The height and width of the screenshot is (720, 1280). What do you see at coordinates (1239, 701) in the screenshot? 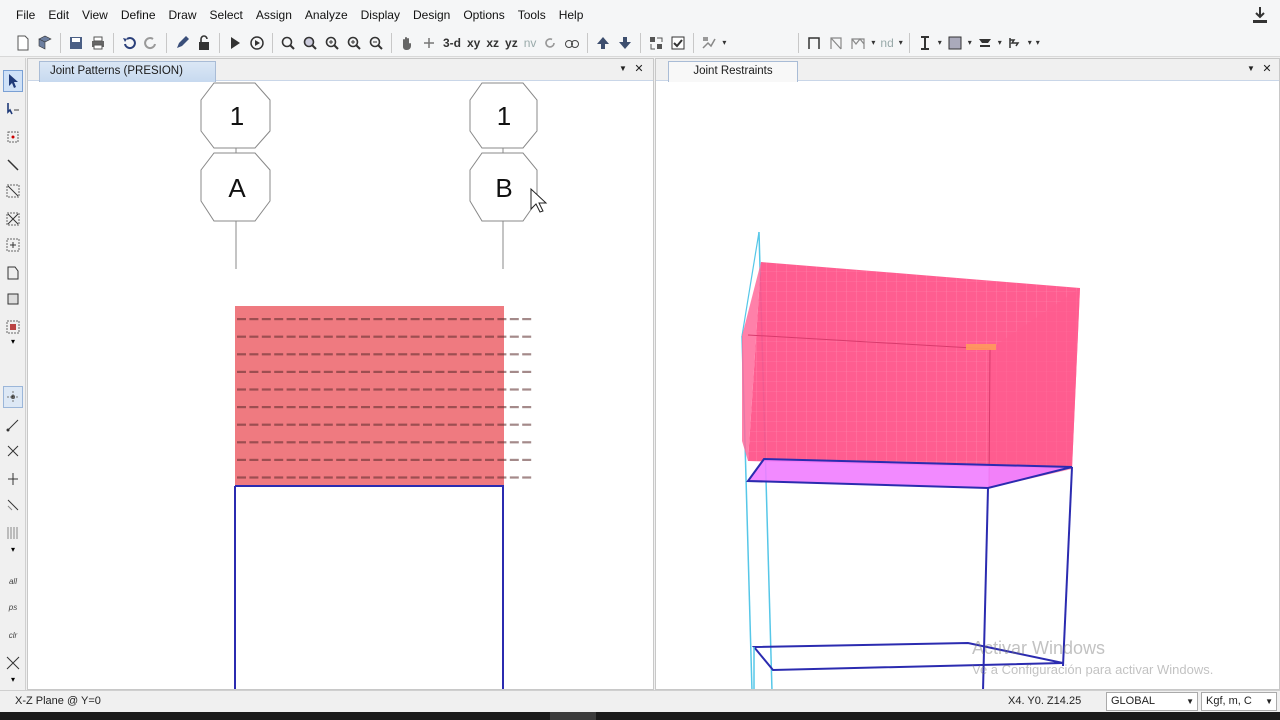
I see `units-select: Kgf, m, C ▼` at bounding box center [1239, 701].